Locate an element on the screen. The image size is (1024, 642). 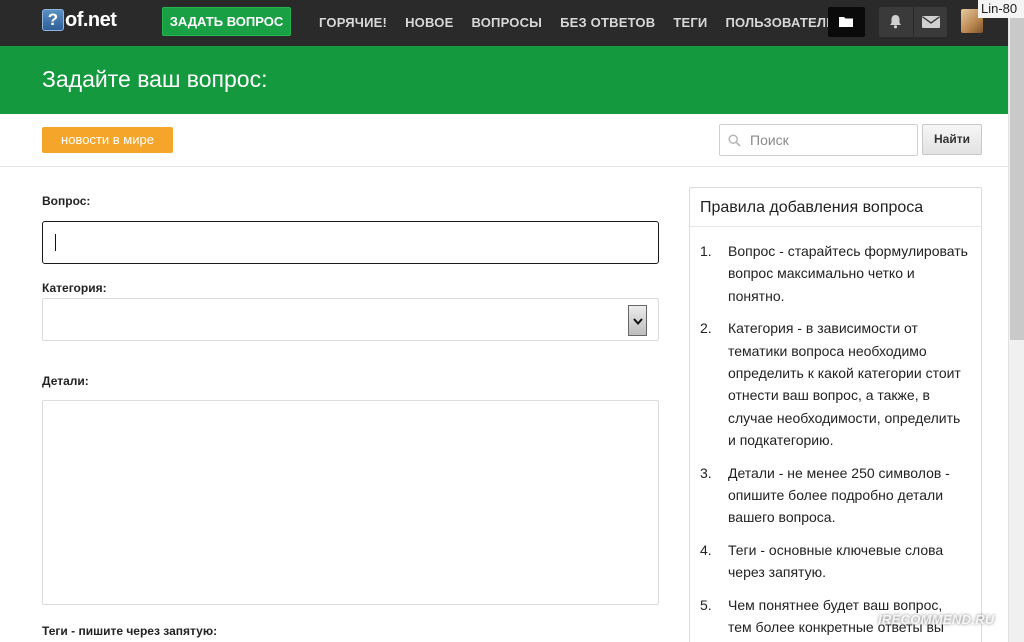
logo-icon: ? is located at coordinates (53, 20).